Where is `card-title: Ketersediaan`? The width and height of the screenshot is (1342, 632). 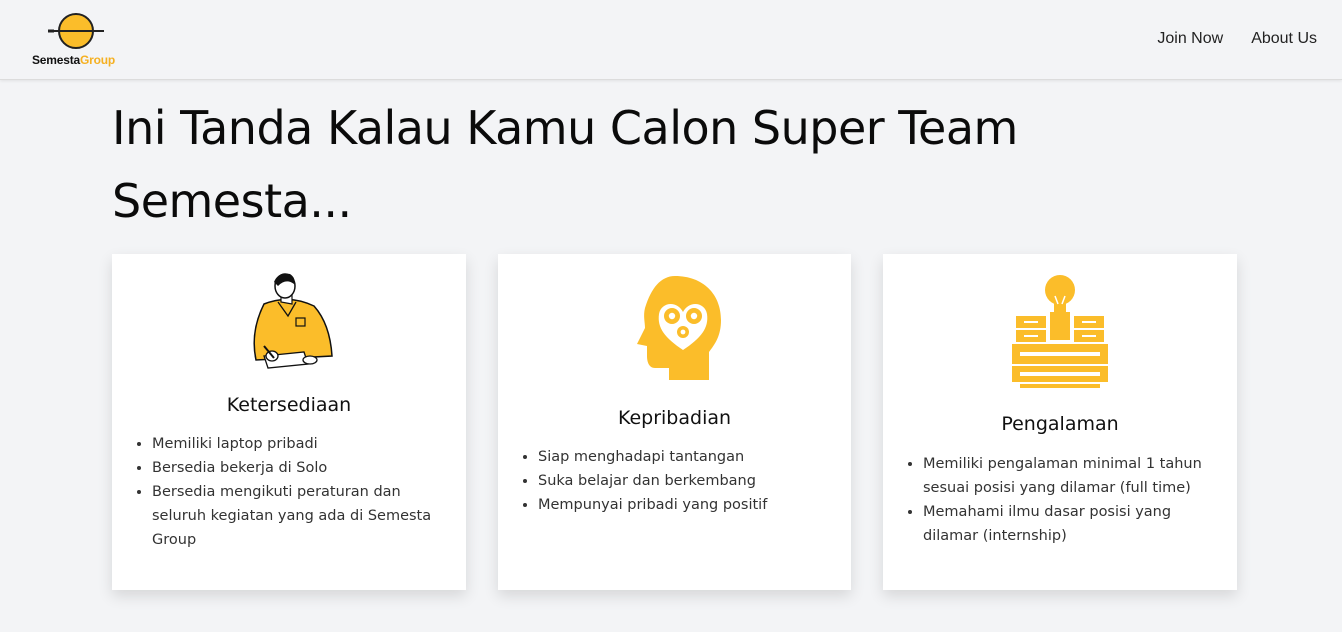 card-title: Ketersediaan is located at coordinates (289, 405).